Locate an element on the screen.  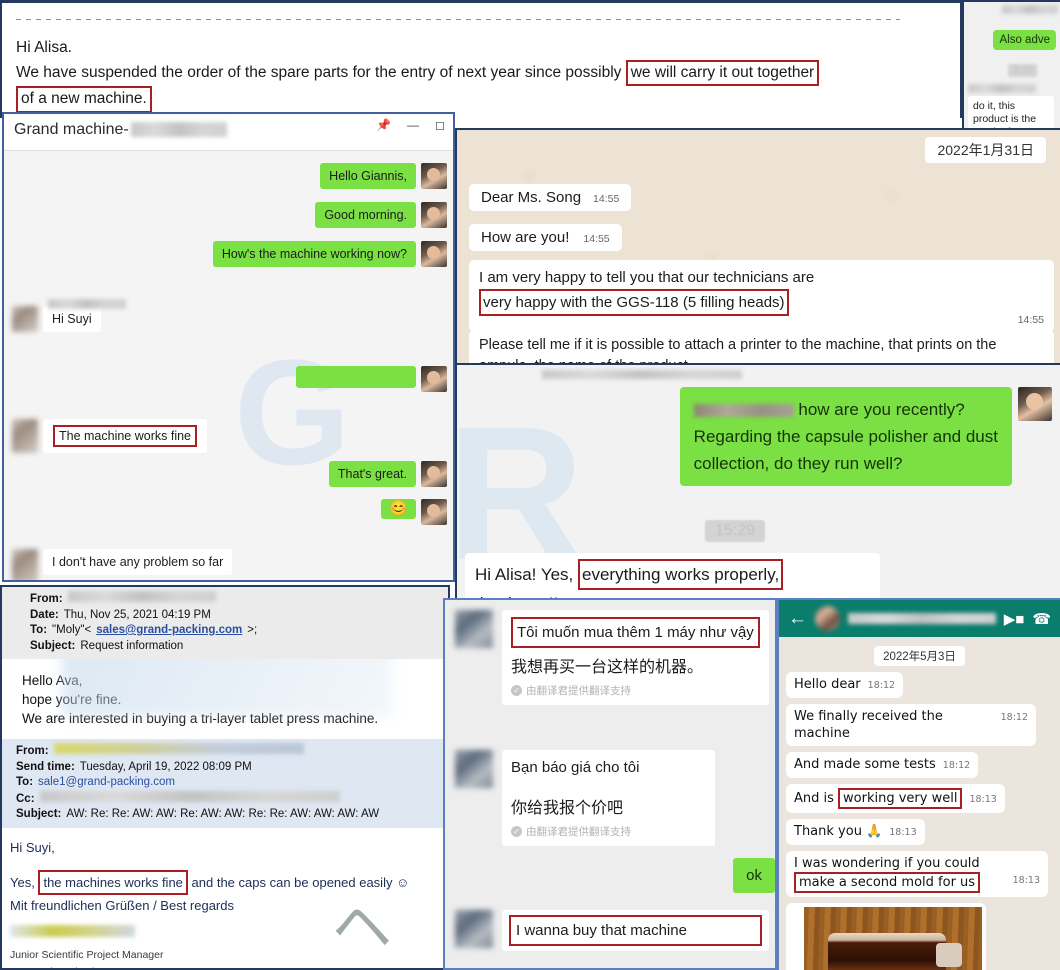
message-text-cn: 你给我报个价吧 is located at coordinates (567, 808).